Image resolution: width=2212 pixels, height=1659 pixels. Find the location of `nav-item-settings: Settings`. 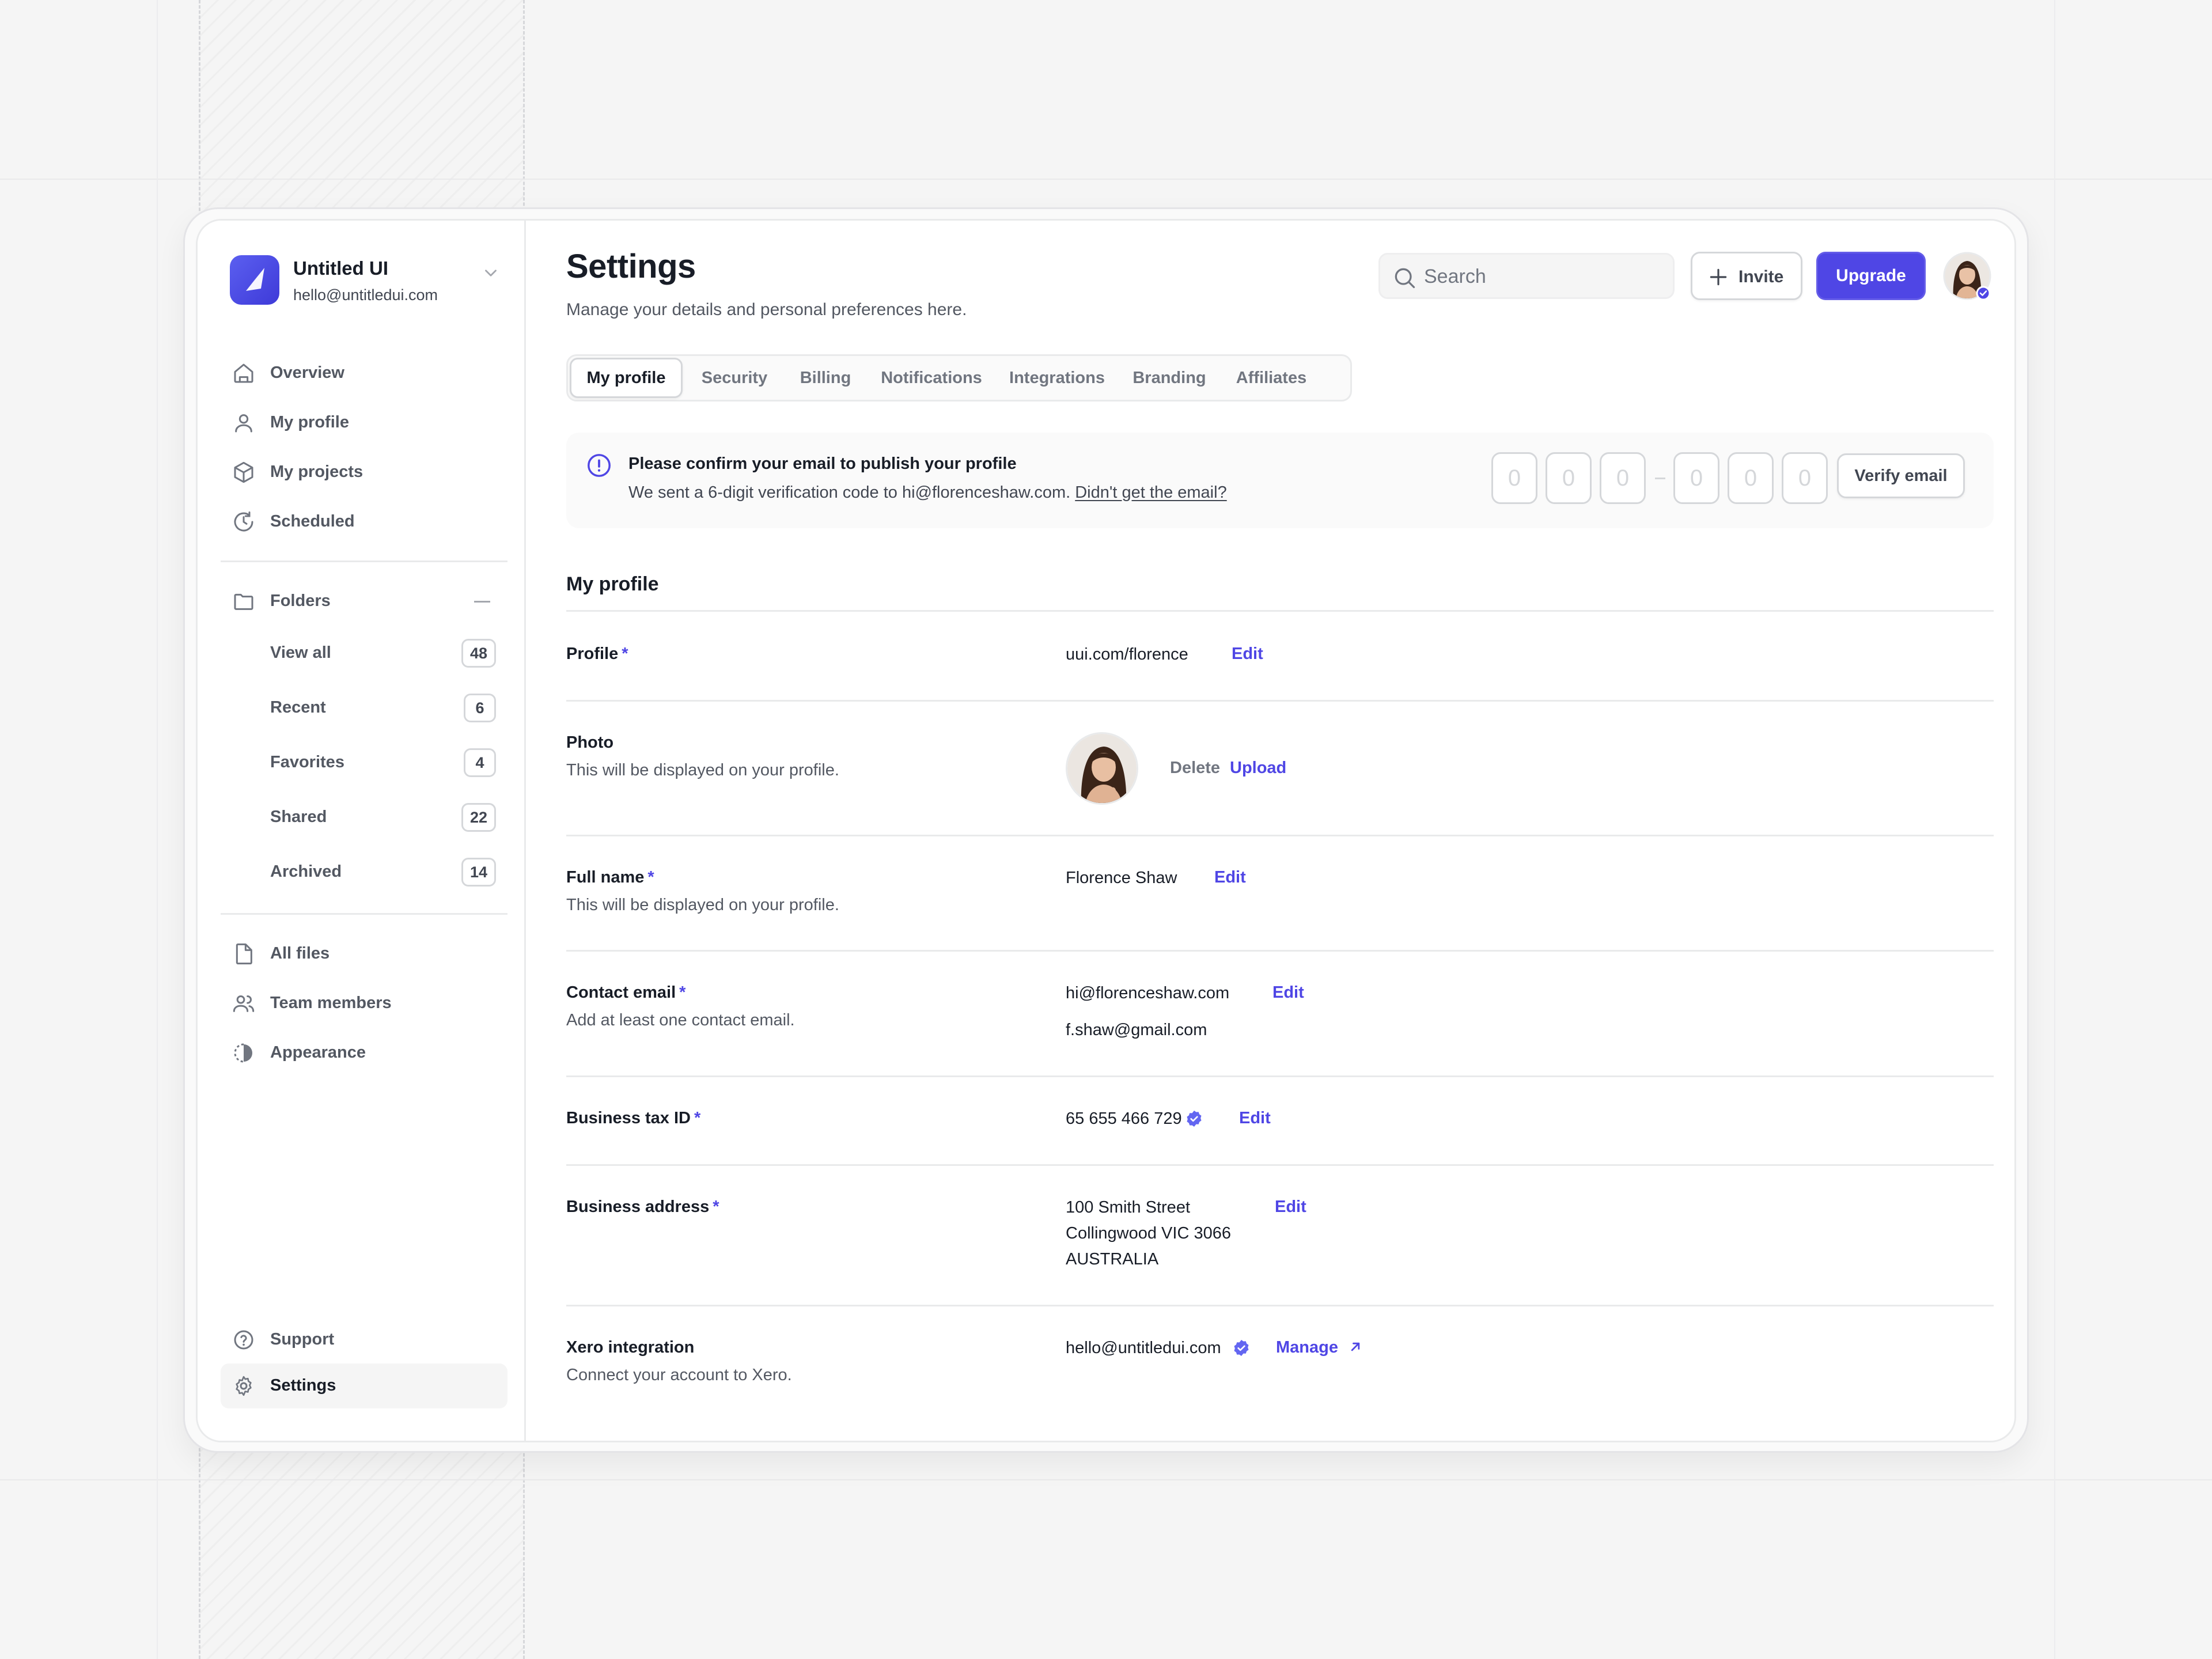

nav-item-settings: Settings is located at coordinates (364, 1385).